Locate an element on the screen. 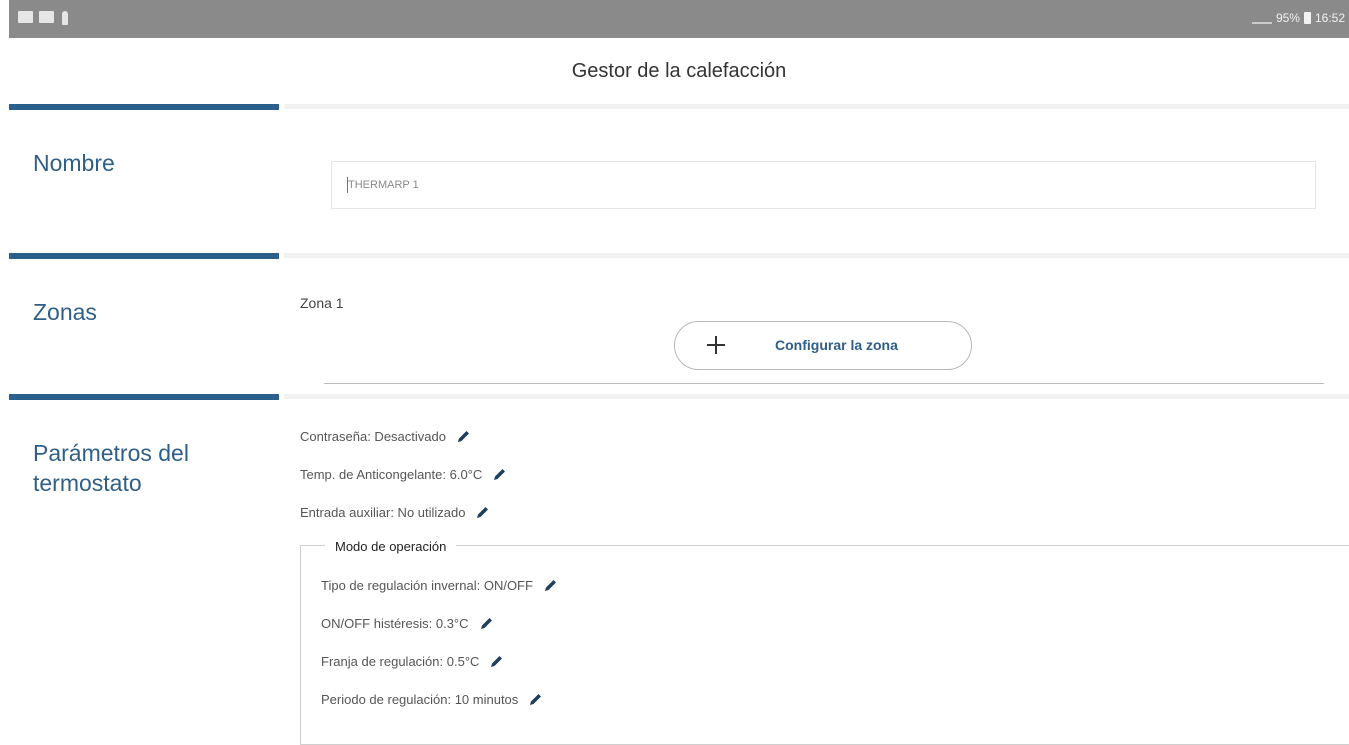  wifi-signal-icon is located at coordinates (1261, 18).